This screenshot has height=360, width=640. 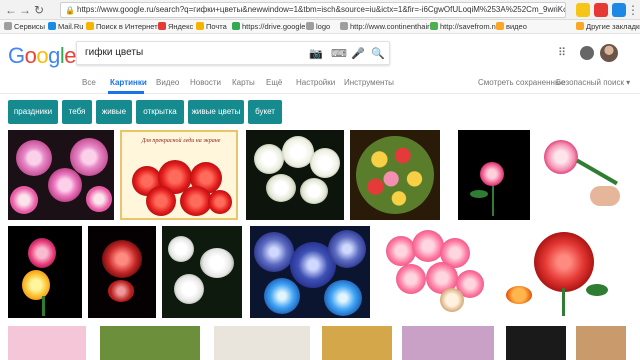 What do you see at coordinates (124, 26) in the screenshot?
I see `bookmark-item: Поиск в Интернете` at bounding box center [124, 26].